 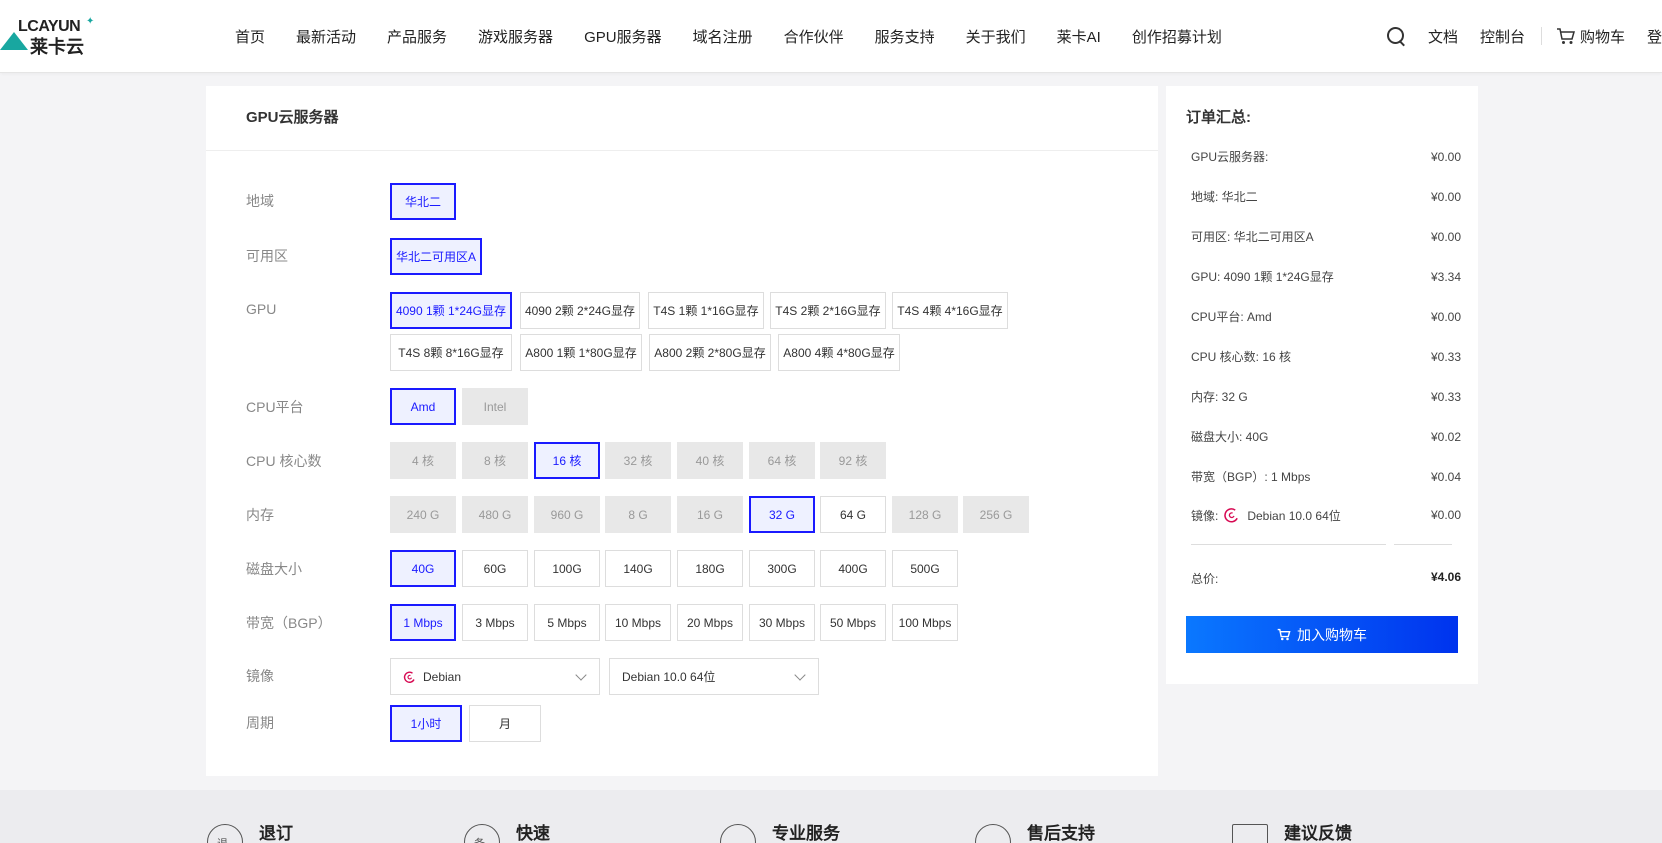 What do you see at coordinates (1205, 515) in the screenshot?
I see `summary-row-label: 镜像:` at bounding box center [1205, 515].